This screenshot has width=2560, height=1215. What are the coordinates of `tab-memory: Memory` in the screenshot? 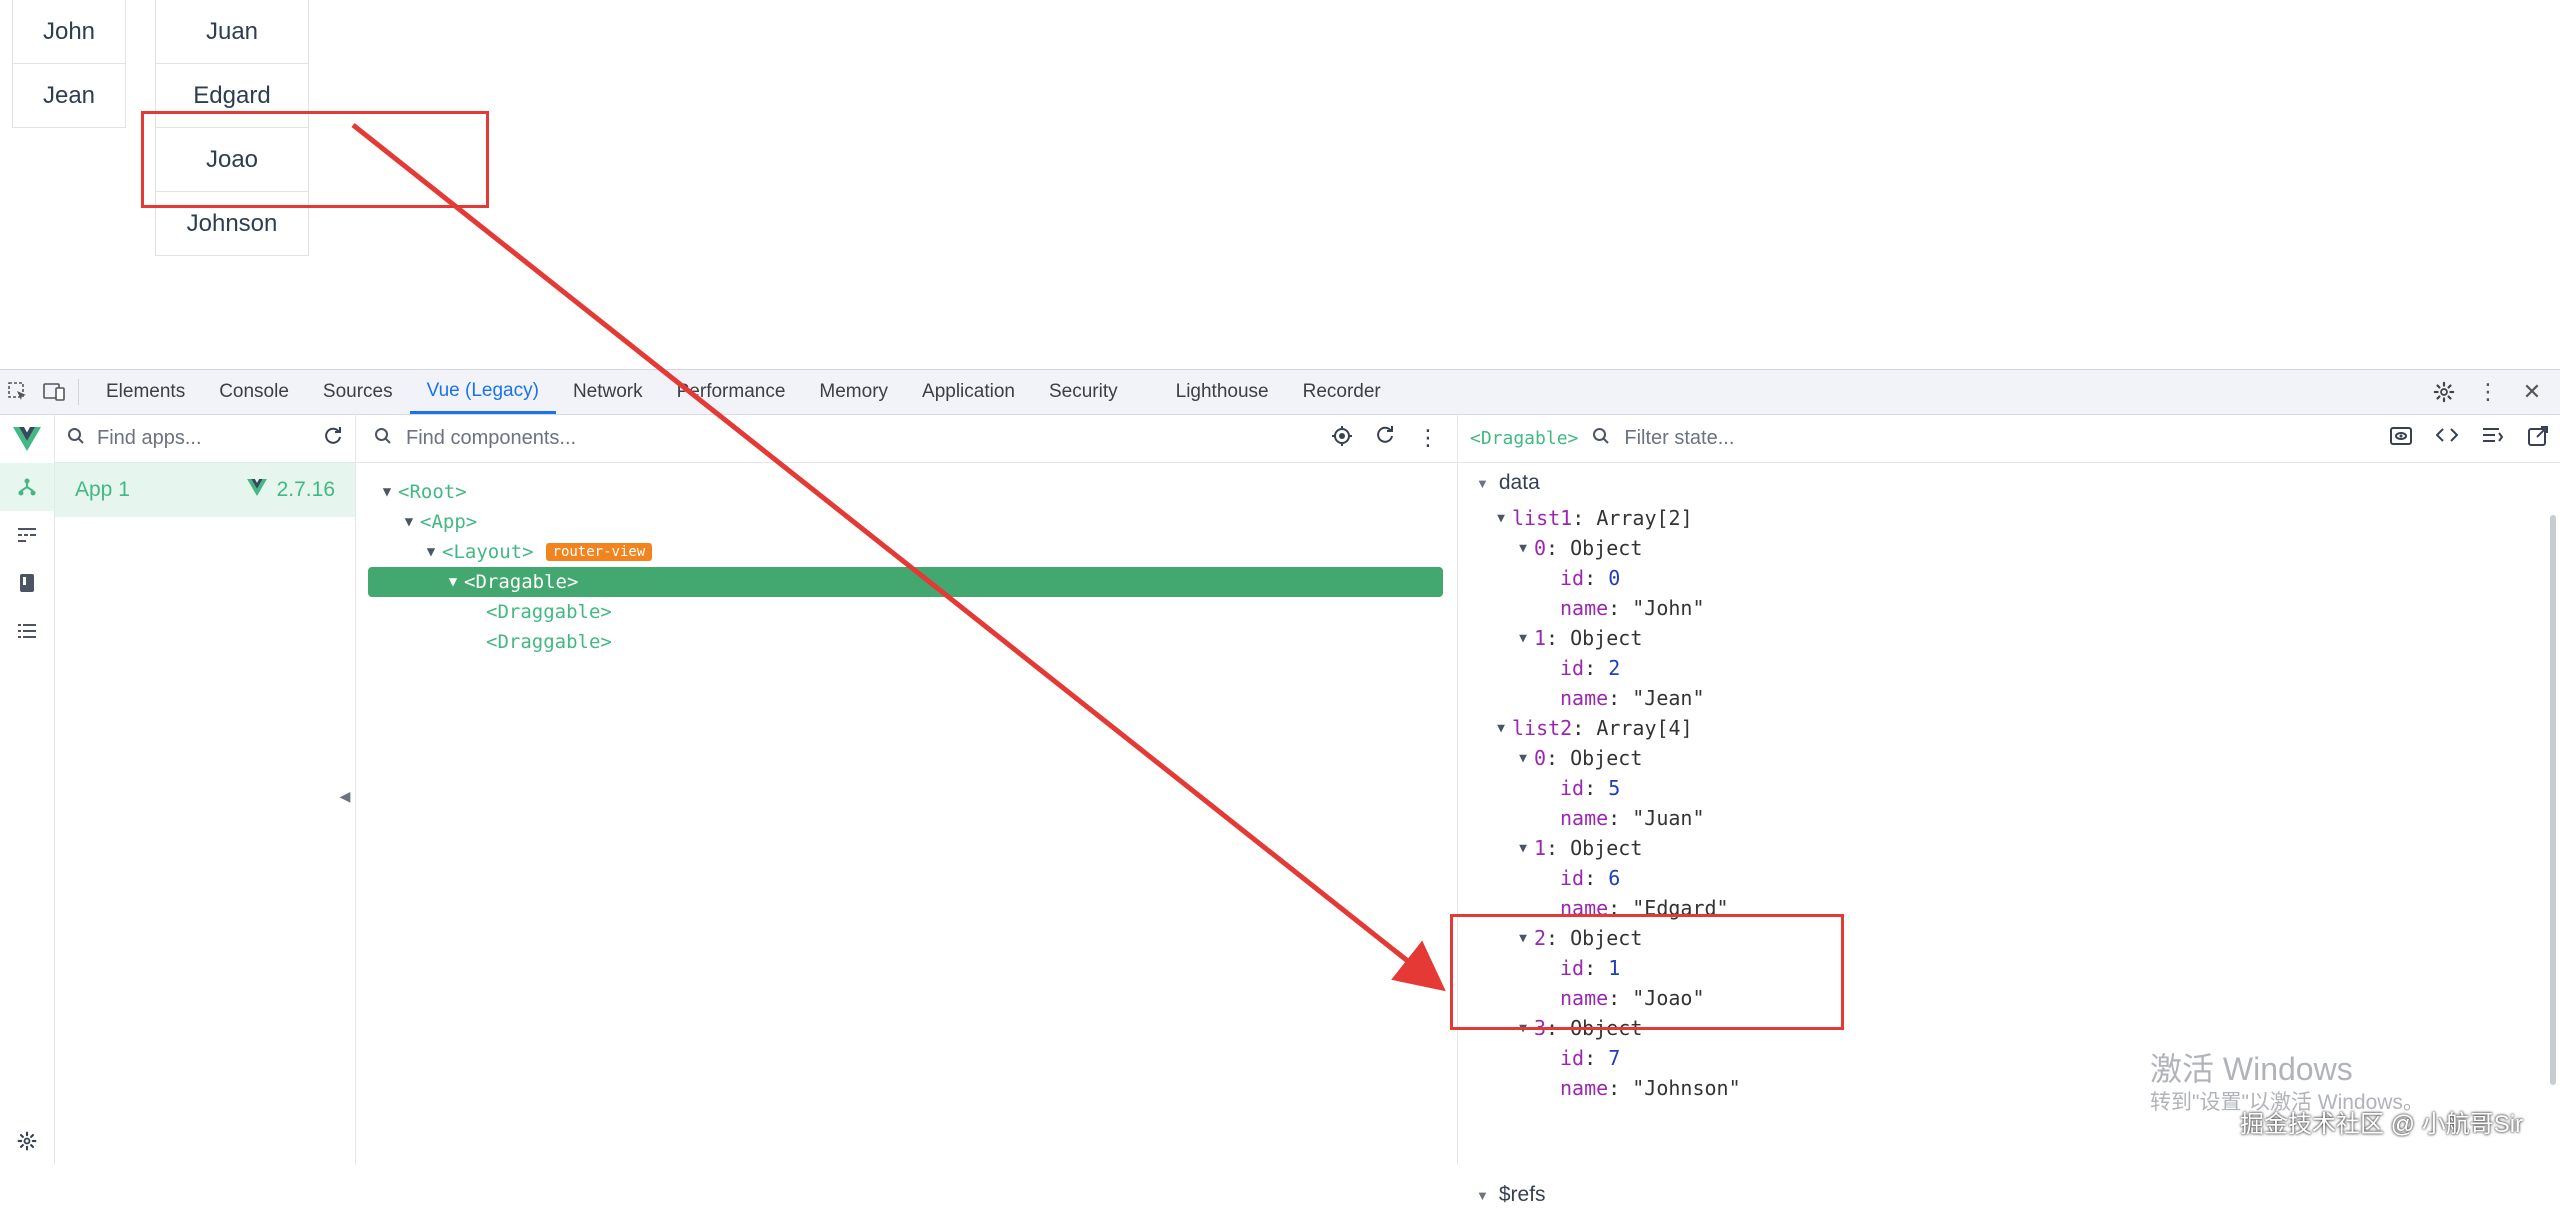 It's located at (853, 392).